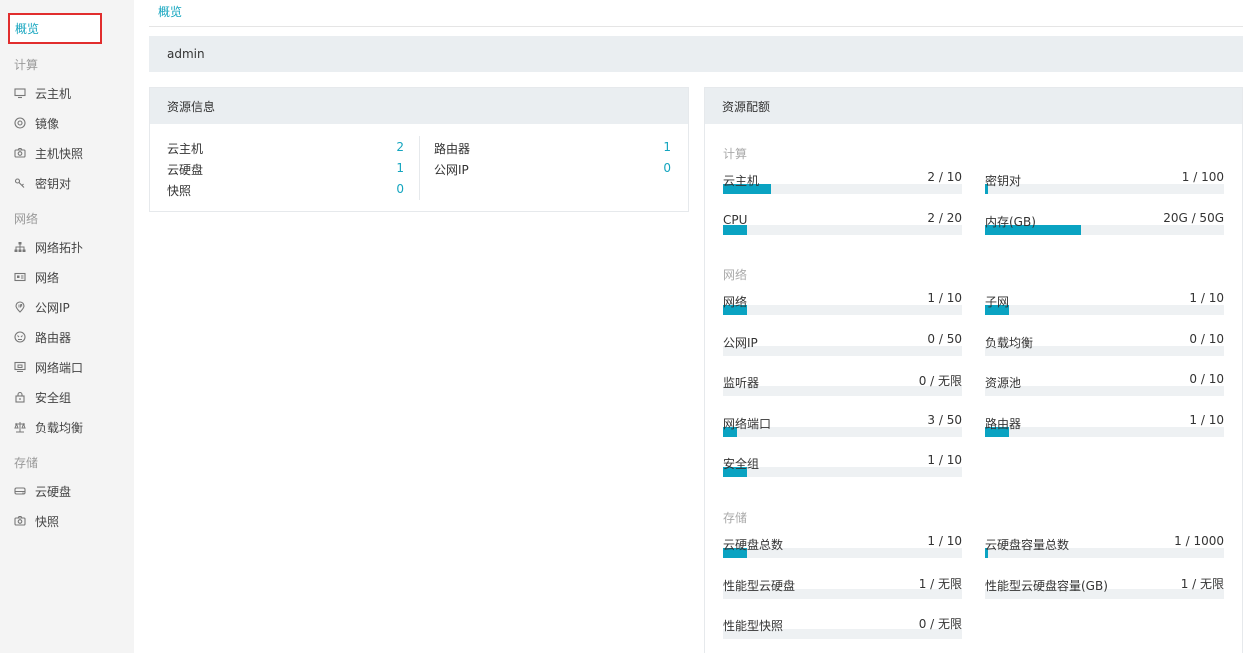  What do you see at coordinates (973, 106) in the screenshot?
I see `resource-quota-title: 资源配额` at bounding box center [973, 106].